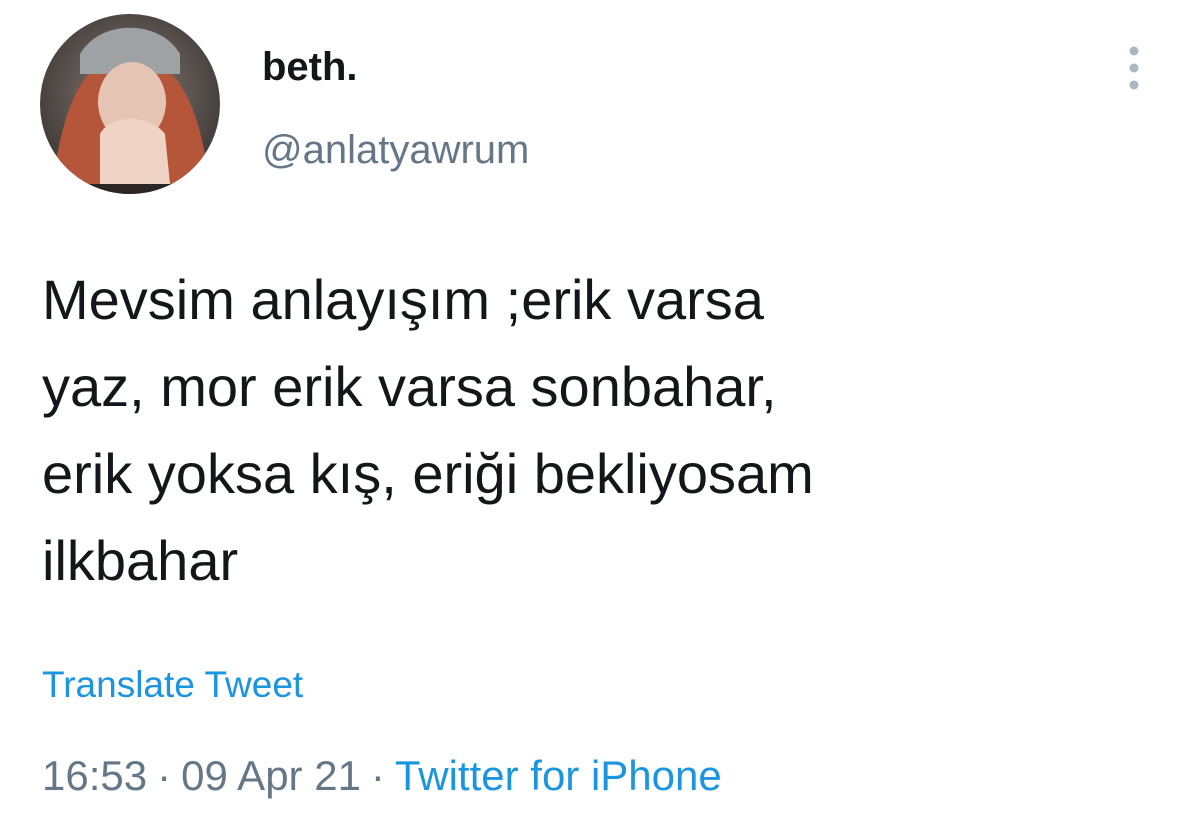 Image resolution: width=1200 pixels, height=825 pixels. What do you see at coordinates (558, 775) in the screenshot?
I see `tweet-source-link: Twitter for iPhone` at bounding box center [558, 775].